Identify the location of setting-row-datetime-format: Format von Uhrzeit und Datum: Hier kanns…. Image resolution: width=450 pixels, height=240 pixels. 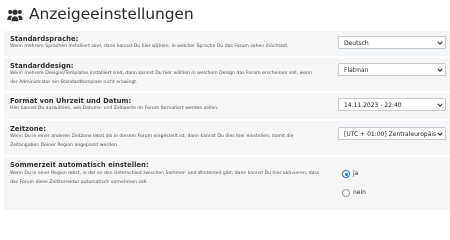
(227, 106).